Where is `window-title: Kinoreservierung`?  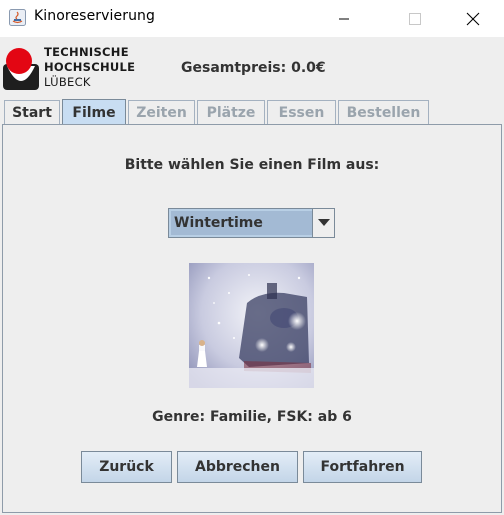
window-title: Kinoreservierung is located at coordinates (95, 16).